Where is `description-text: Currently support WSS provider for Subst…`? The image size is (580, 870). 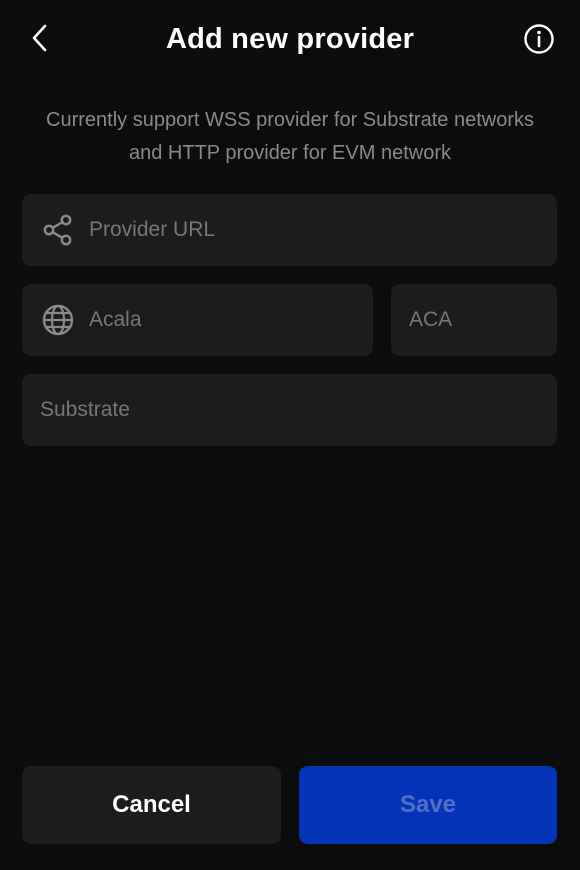
description-text: Currently support WSS provider for Subst… is located at coordinates (290, 136).